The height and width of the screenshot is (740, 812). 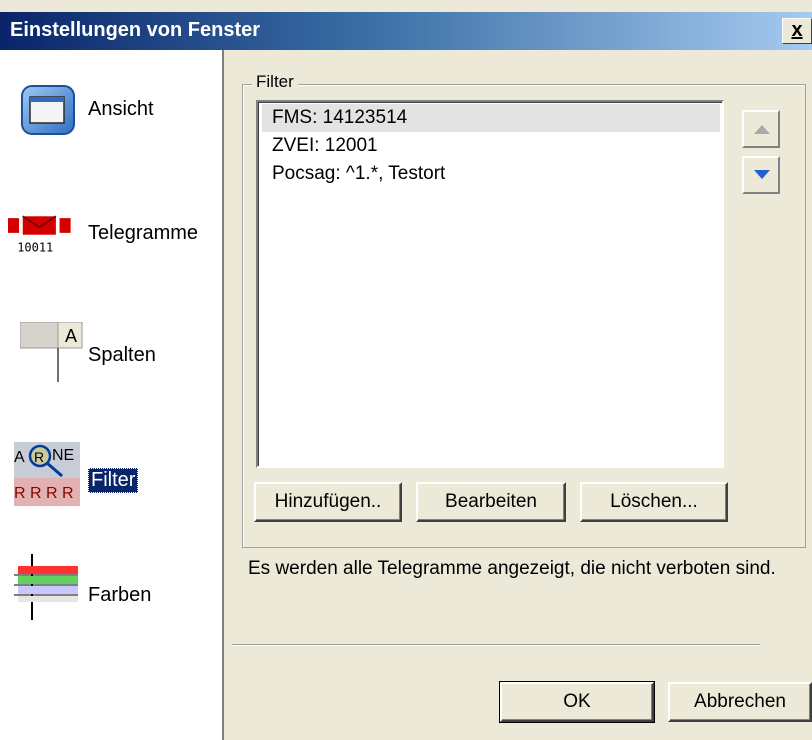 I want to click on list-item: FMS: 14123514, so click(x=491, y=118).